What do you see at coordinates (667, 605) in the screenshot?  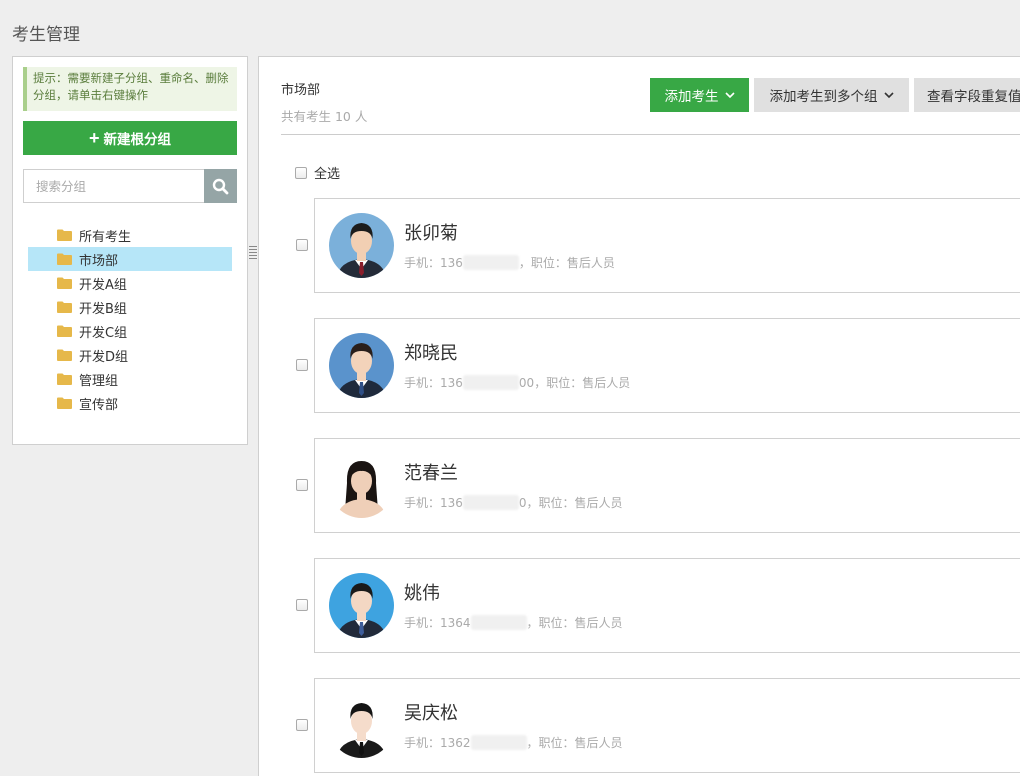 I see `candidate-card: 姚伟手机：1364 ，职位：售后人员` at bounding box center [667, 605].